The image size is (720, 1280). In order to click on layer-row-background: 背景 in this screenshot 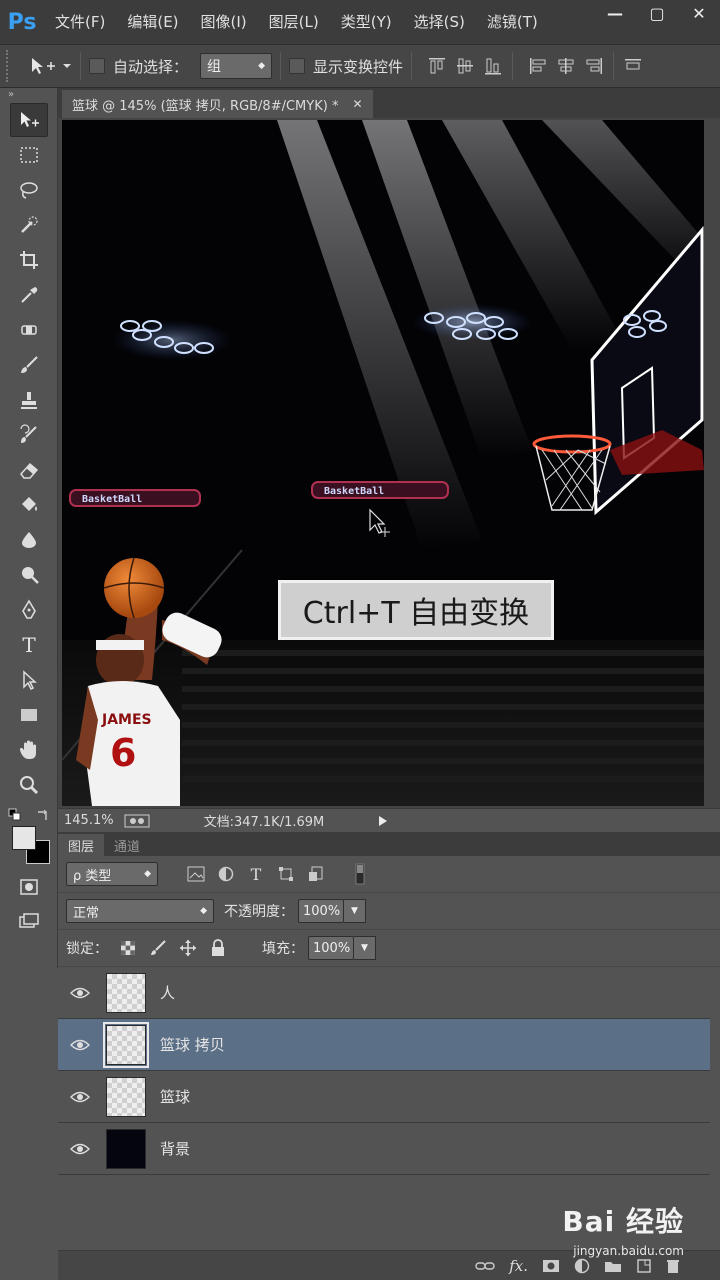, I will do `click(384, 1149)`.